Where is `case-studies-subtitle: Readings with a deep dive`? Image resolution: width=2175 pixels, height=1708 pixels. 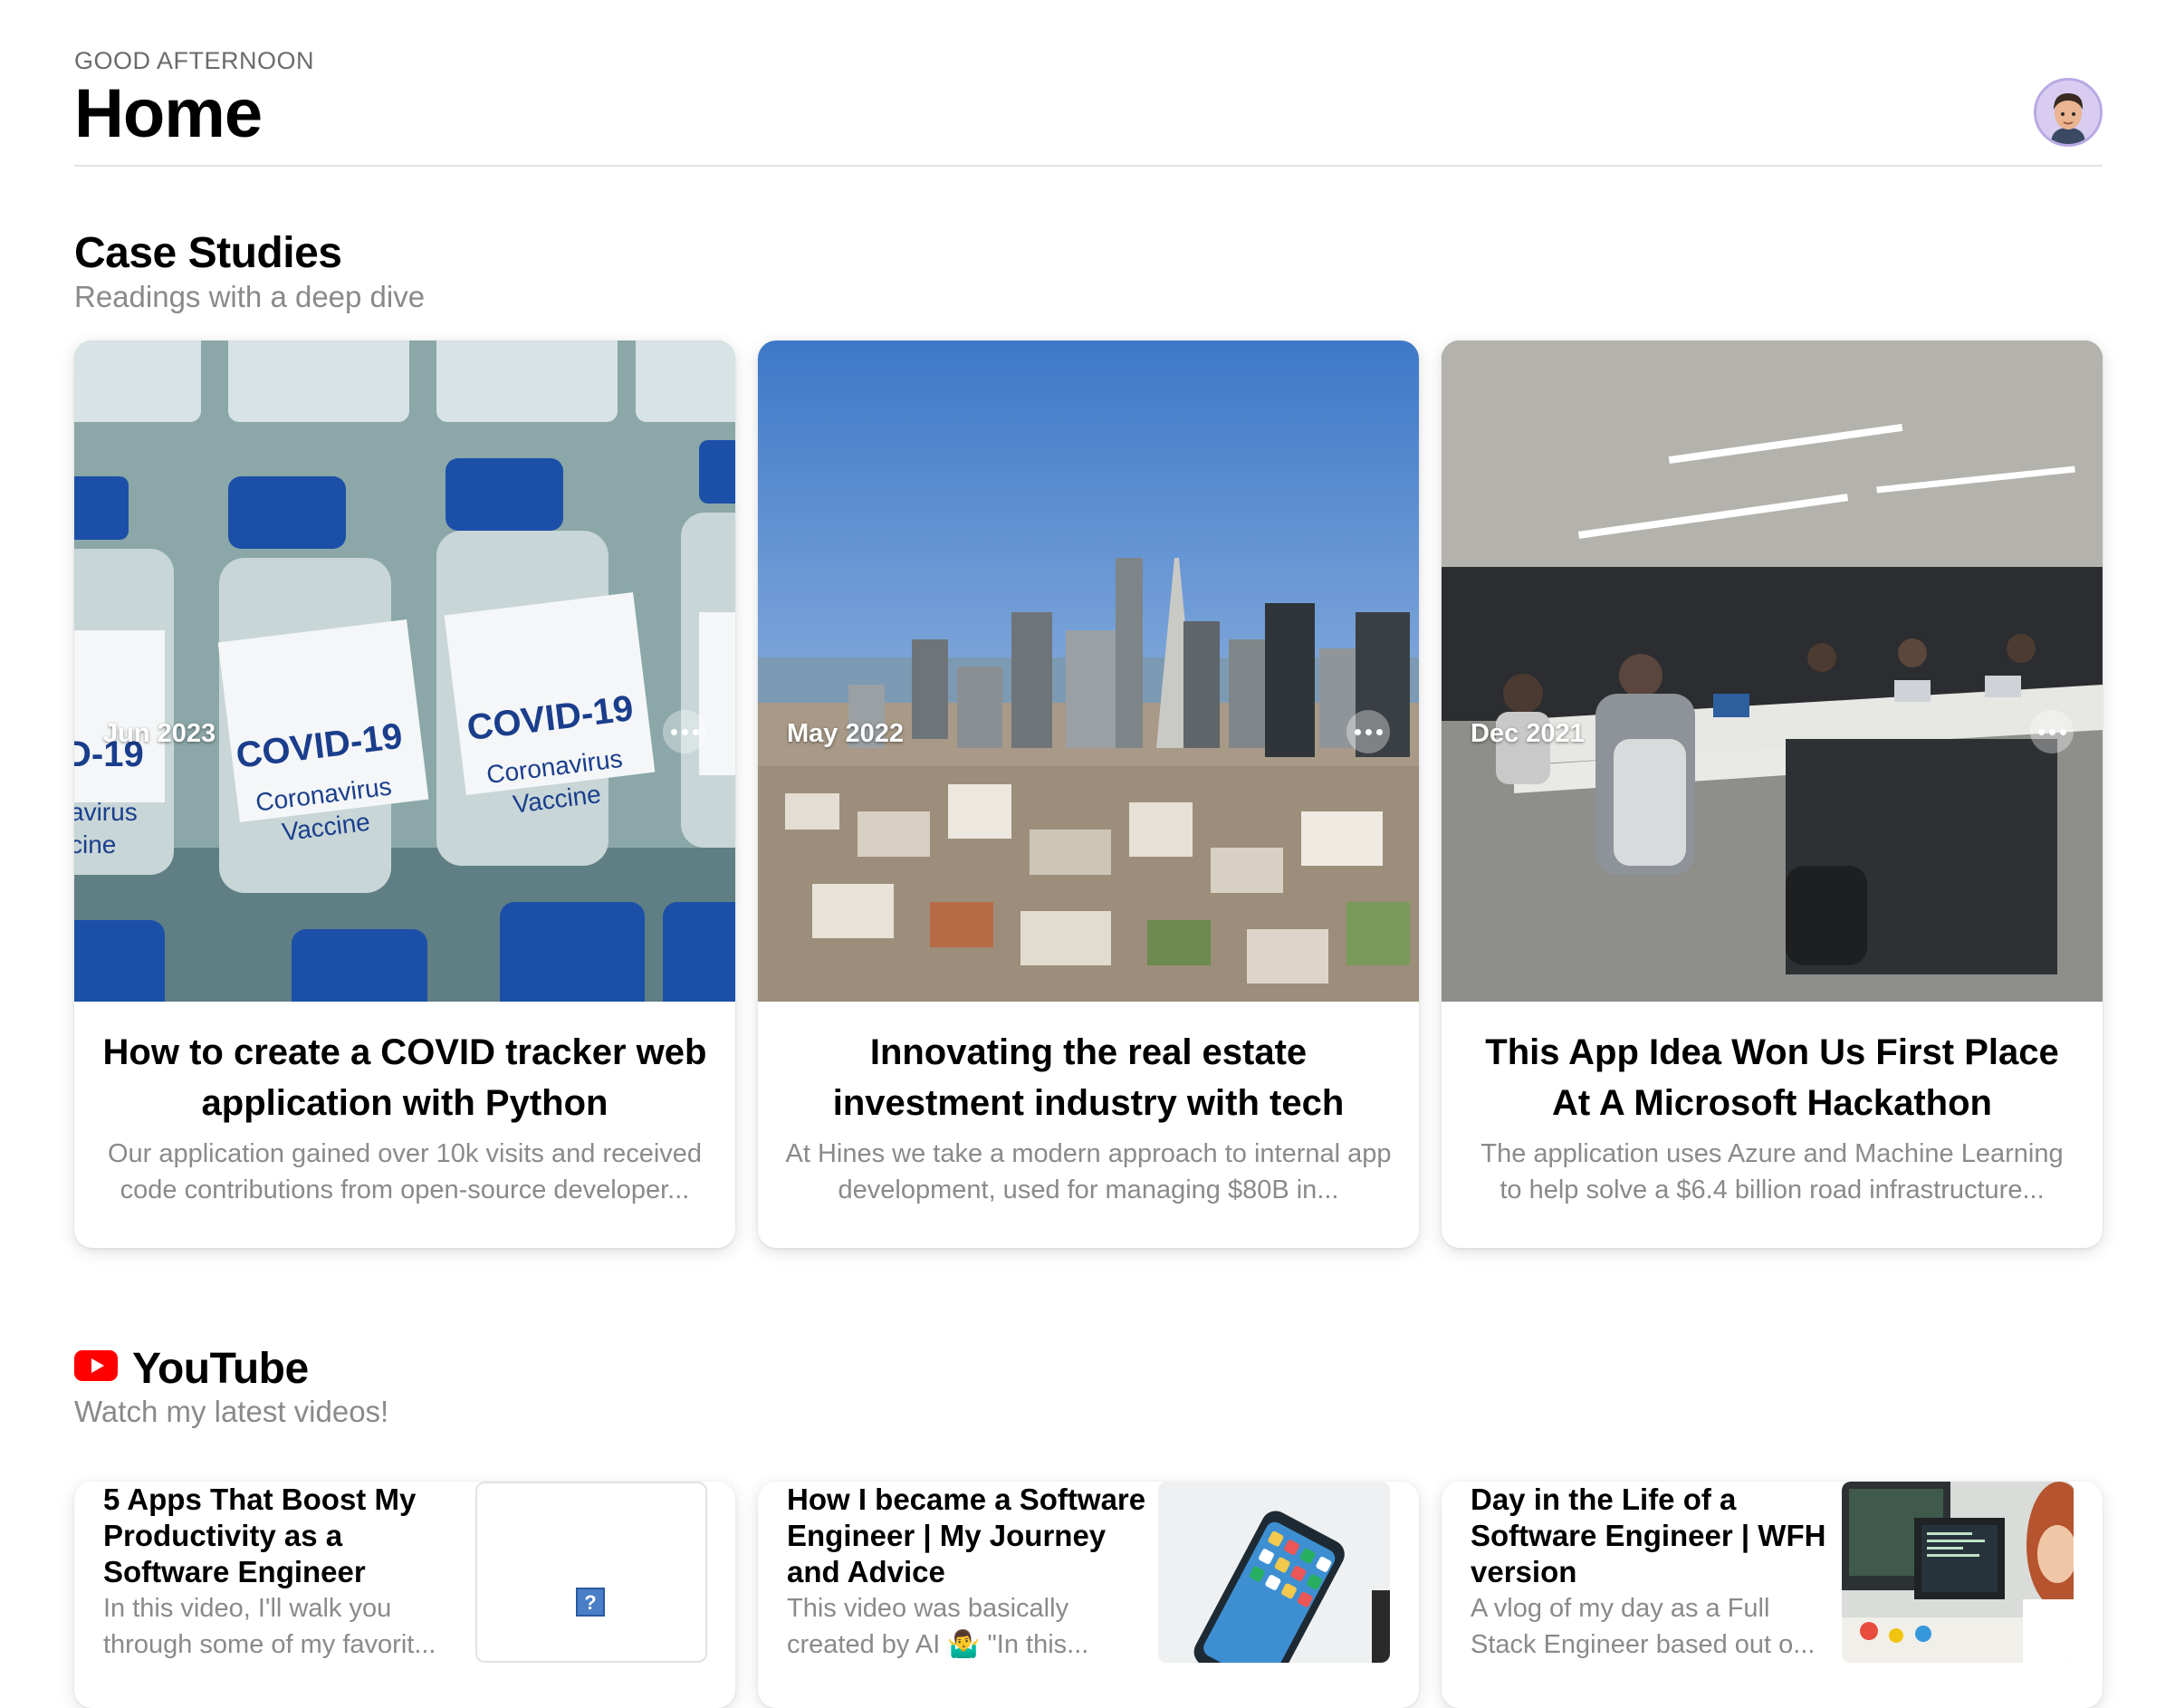
case-studies-subtitle: Readings with a deep dive is located at coordinates (250, 296).